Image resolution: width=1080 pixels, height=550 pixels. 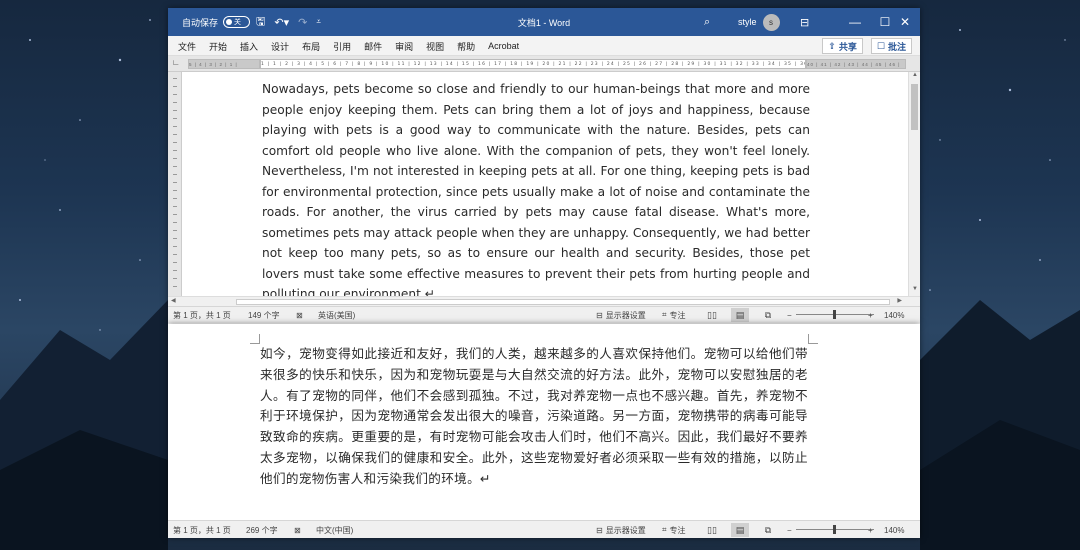 I want to click on scroll-left-icon: ◀, so click(x=173, y=300).